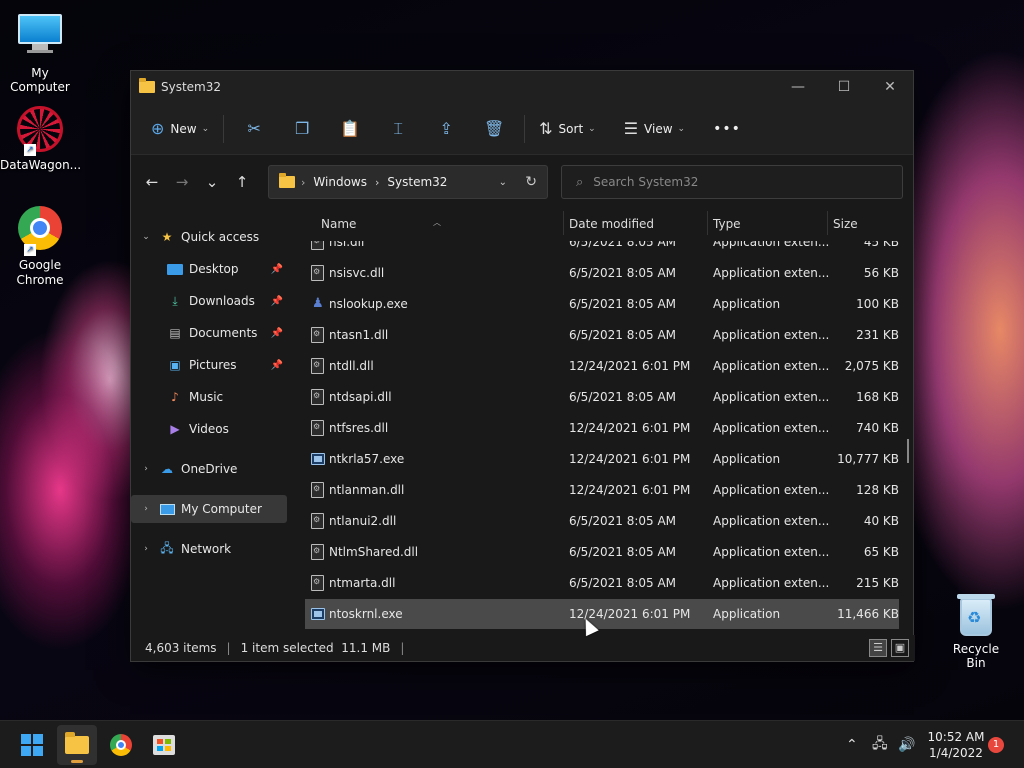  I want to click on share-button: ⇪, so click(446, 129).